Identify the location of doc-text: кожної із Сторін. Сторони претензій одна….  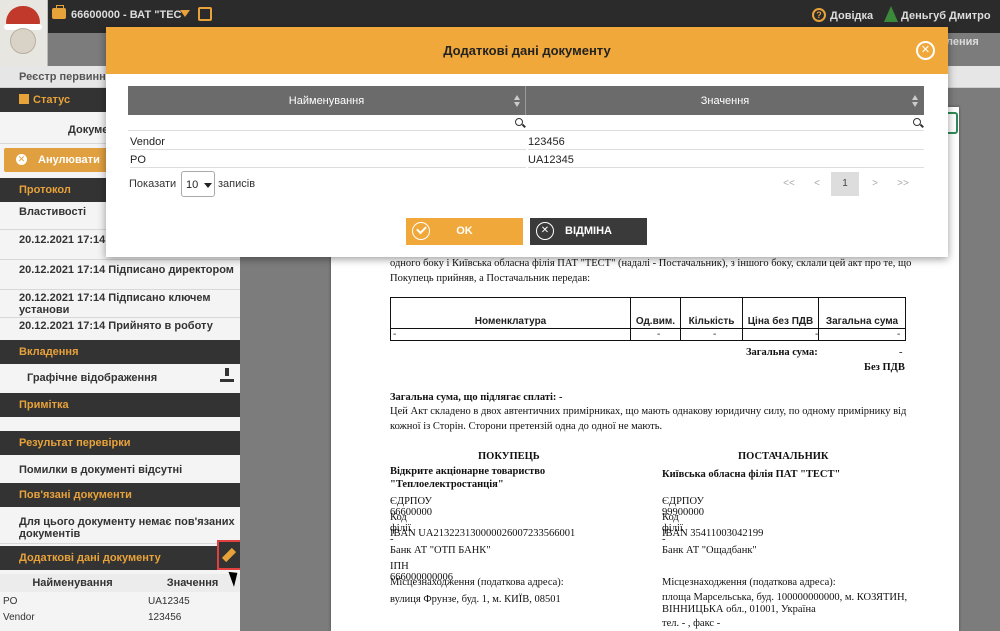
(526, 426).